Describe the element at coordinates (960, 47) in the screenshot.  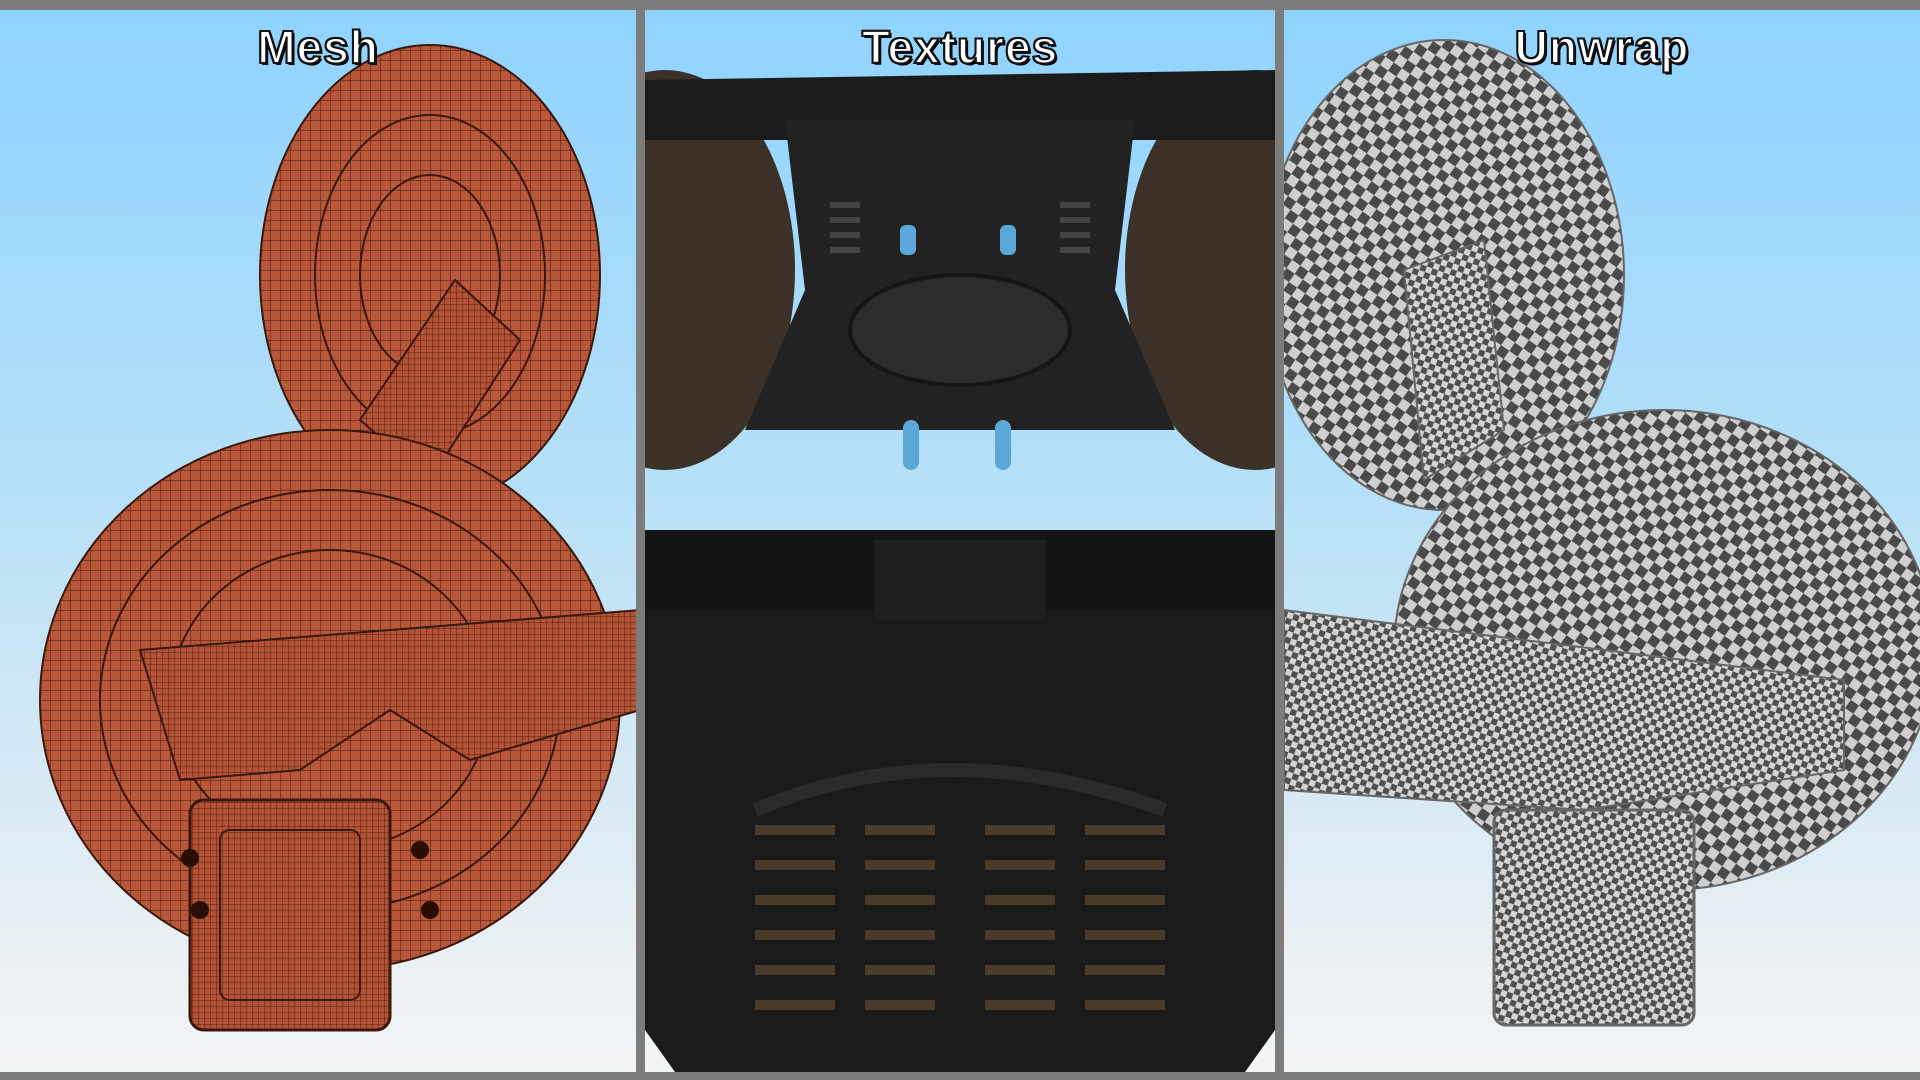
I see `panel-title-textures: Textures` at that location.